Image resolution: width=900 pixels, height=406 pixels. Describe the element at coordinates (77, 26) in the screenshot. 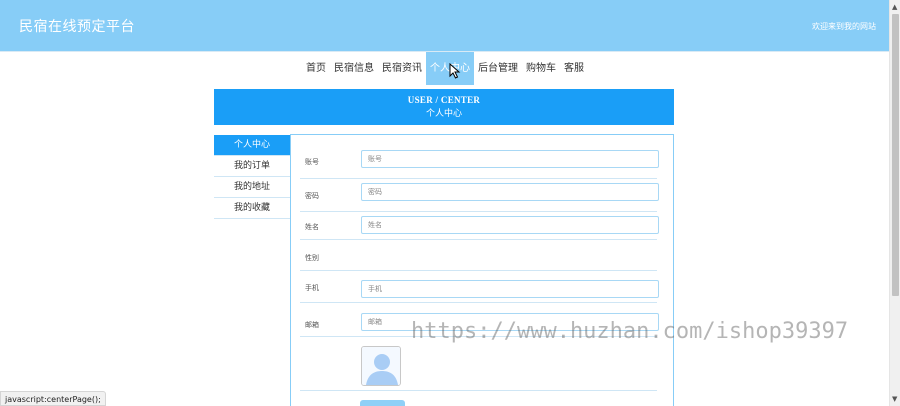

I see `site-title: 民宿在线预定平台` at that location.